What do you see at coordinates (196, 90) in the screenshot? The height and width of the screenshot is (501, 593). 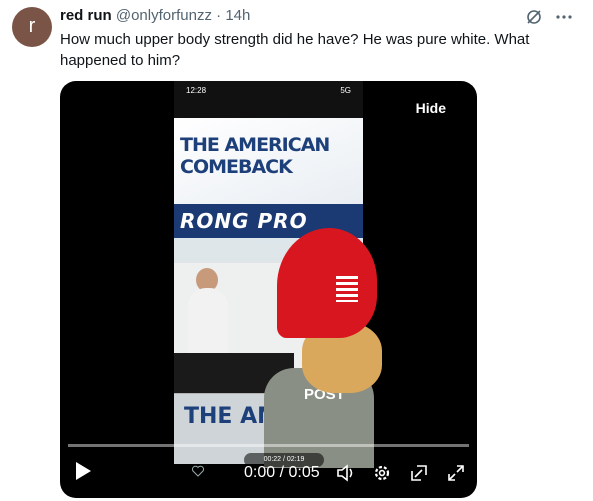 I see `phone-status-time: 12:28` at bounding box center [196, 90].